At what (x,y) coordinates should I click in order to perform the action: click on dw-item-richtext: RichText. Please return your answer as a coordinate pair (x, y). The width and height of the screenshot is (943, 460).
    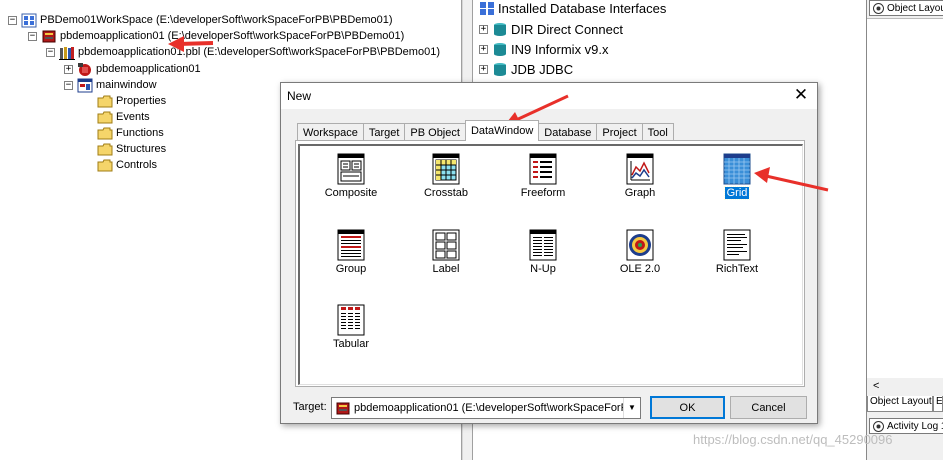
    Looking at the image, I should click on (737, 258).